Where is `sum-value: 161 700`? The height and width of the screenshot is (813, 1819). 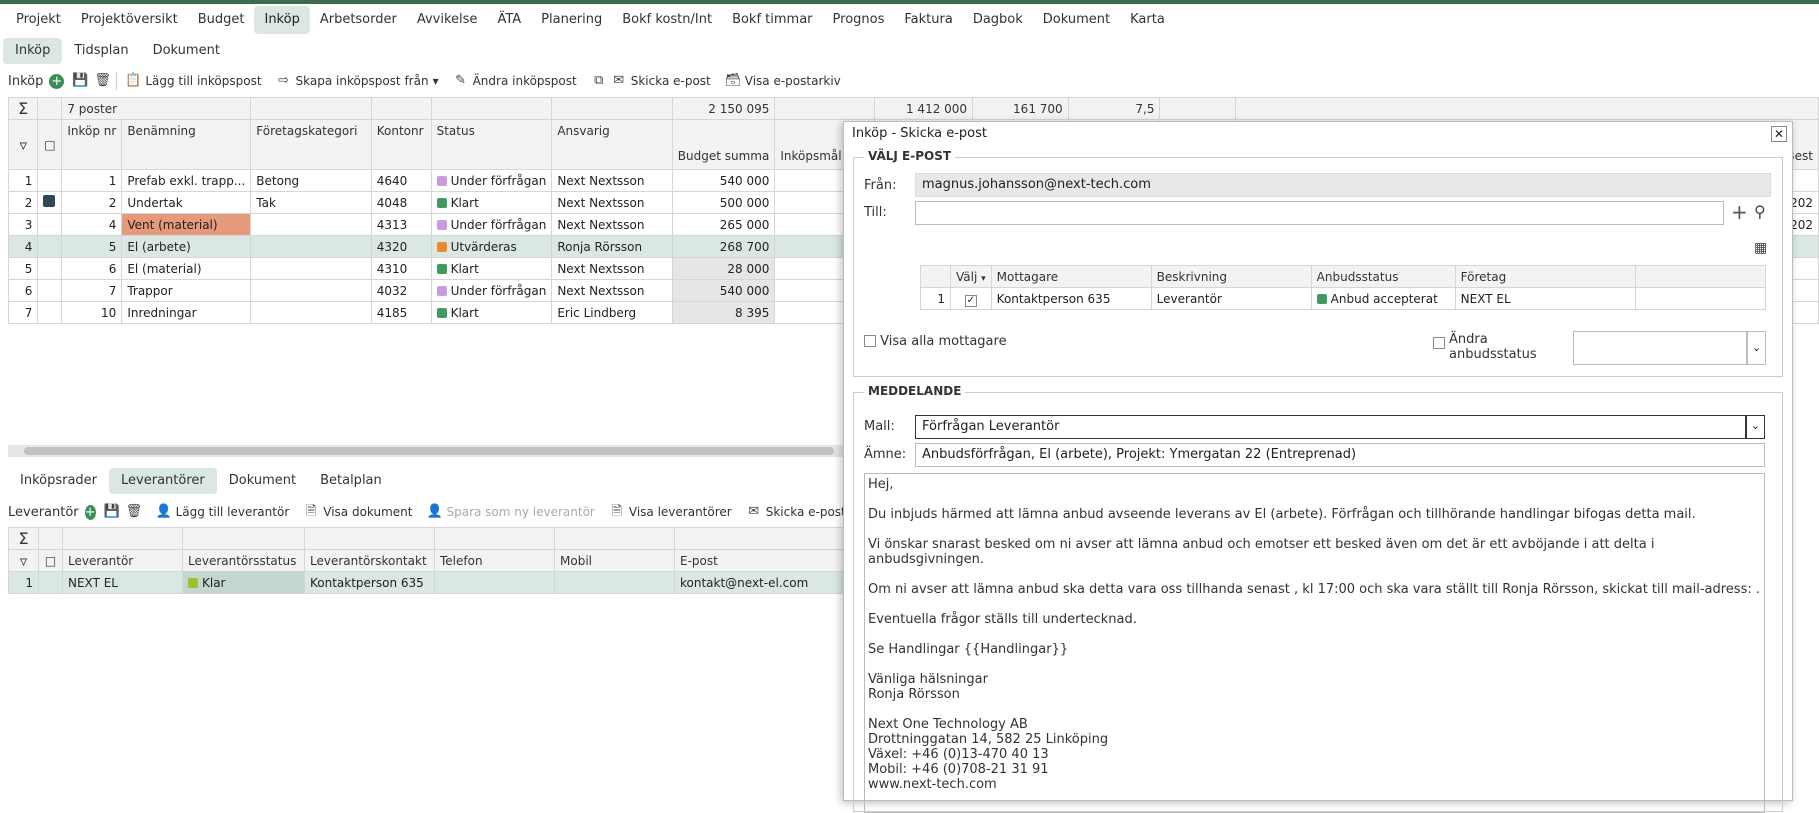
sum-value: 161 700 is located at coordinates (1020, 108).